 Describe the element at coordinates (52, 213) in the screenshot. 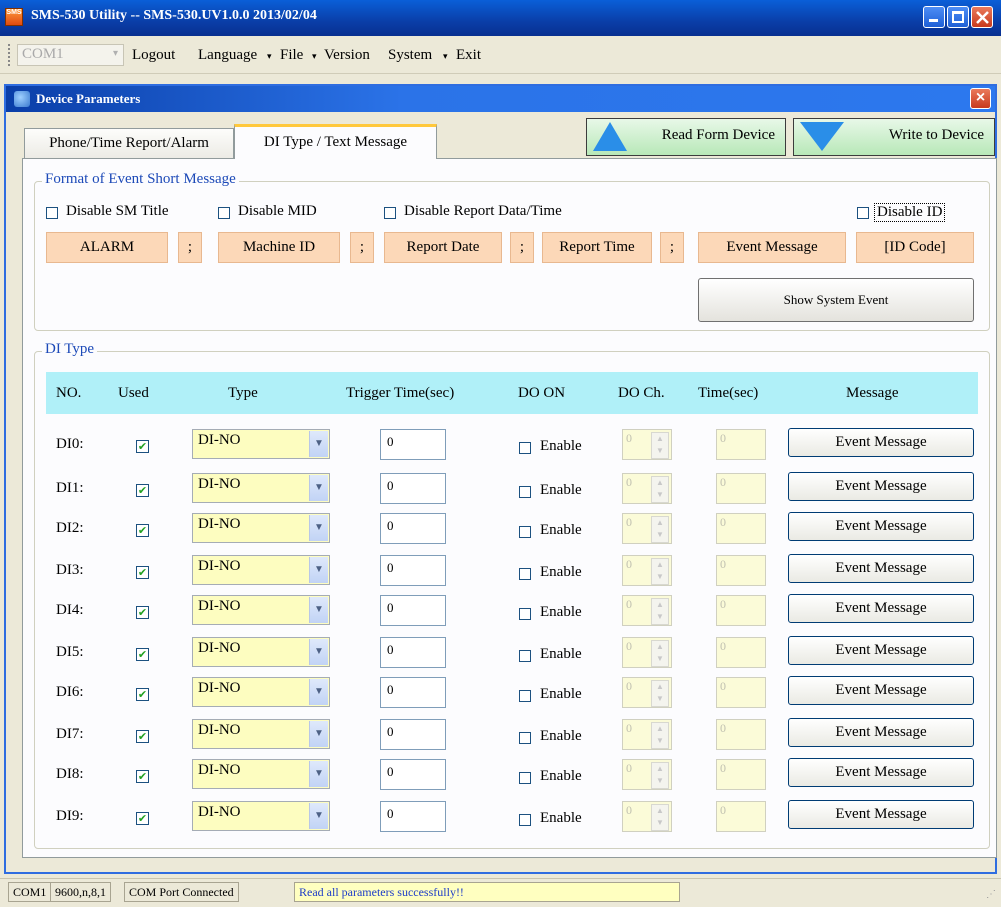

I see `disable-sm-title-checkbox` at that location.